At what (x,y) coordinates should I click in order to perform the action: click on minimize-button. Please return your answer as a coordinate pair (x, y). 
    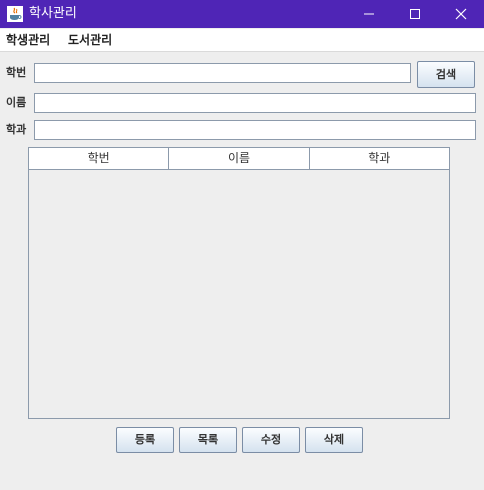
    Looking at the image, I should click on (369, 14).